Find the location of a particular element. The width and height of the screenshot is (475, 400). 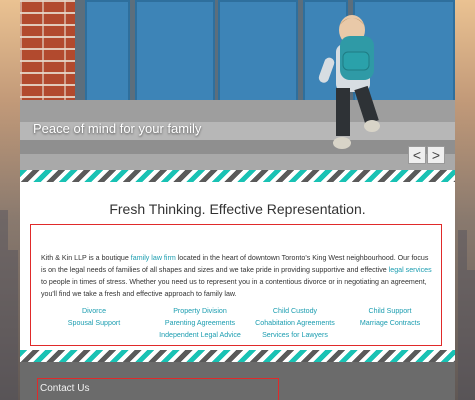

intro-text-1: Kith & Kin LLP is a boutique is located at coordinates (86, 258).